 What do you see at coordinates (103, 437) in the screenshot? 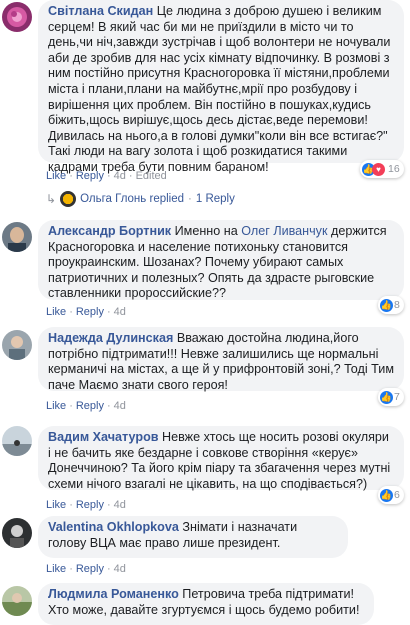
I see `comment-author: Вадим Хачатуров` at bounding box center [103, 437].